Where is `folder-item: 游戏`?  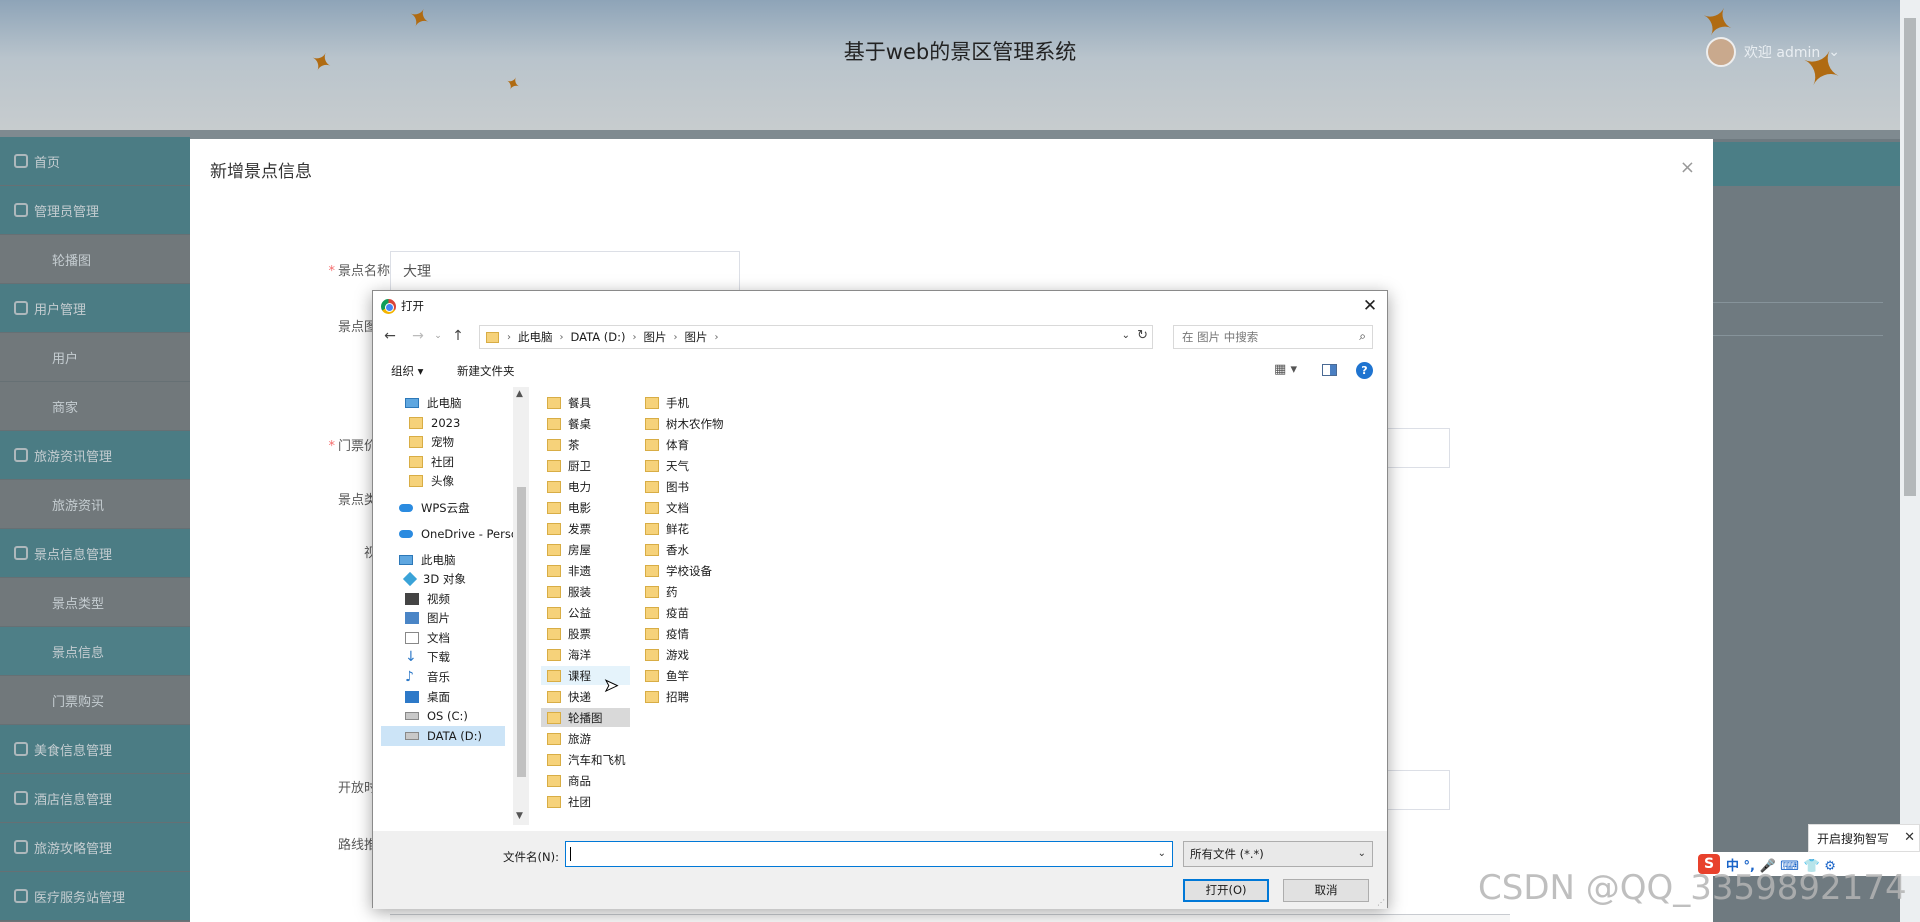
folder-item: 游戏 is located at coordinates (689, 654).